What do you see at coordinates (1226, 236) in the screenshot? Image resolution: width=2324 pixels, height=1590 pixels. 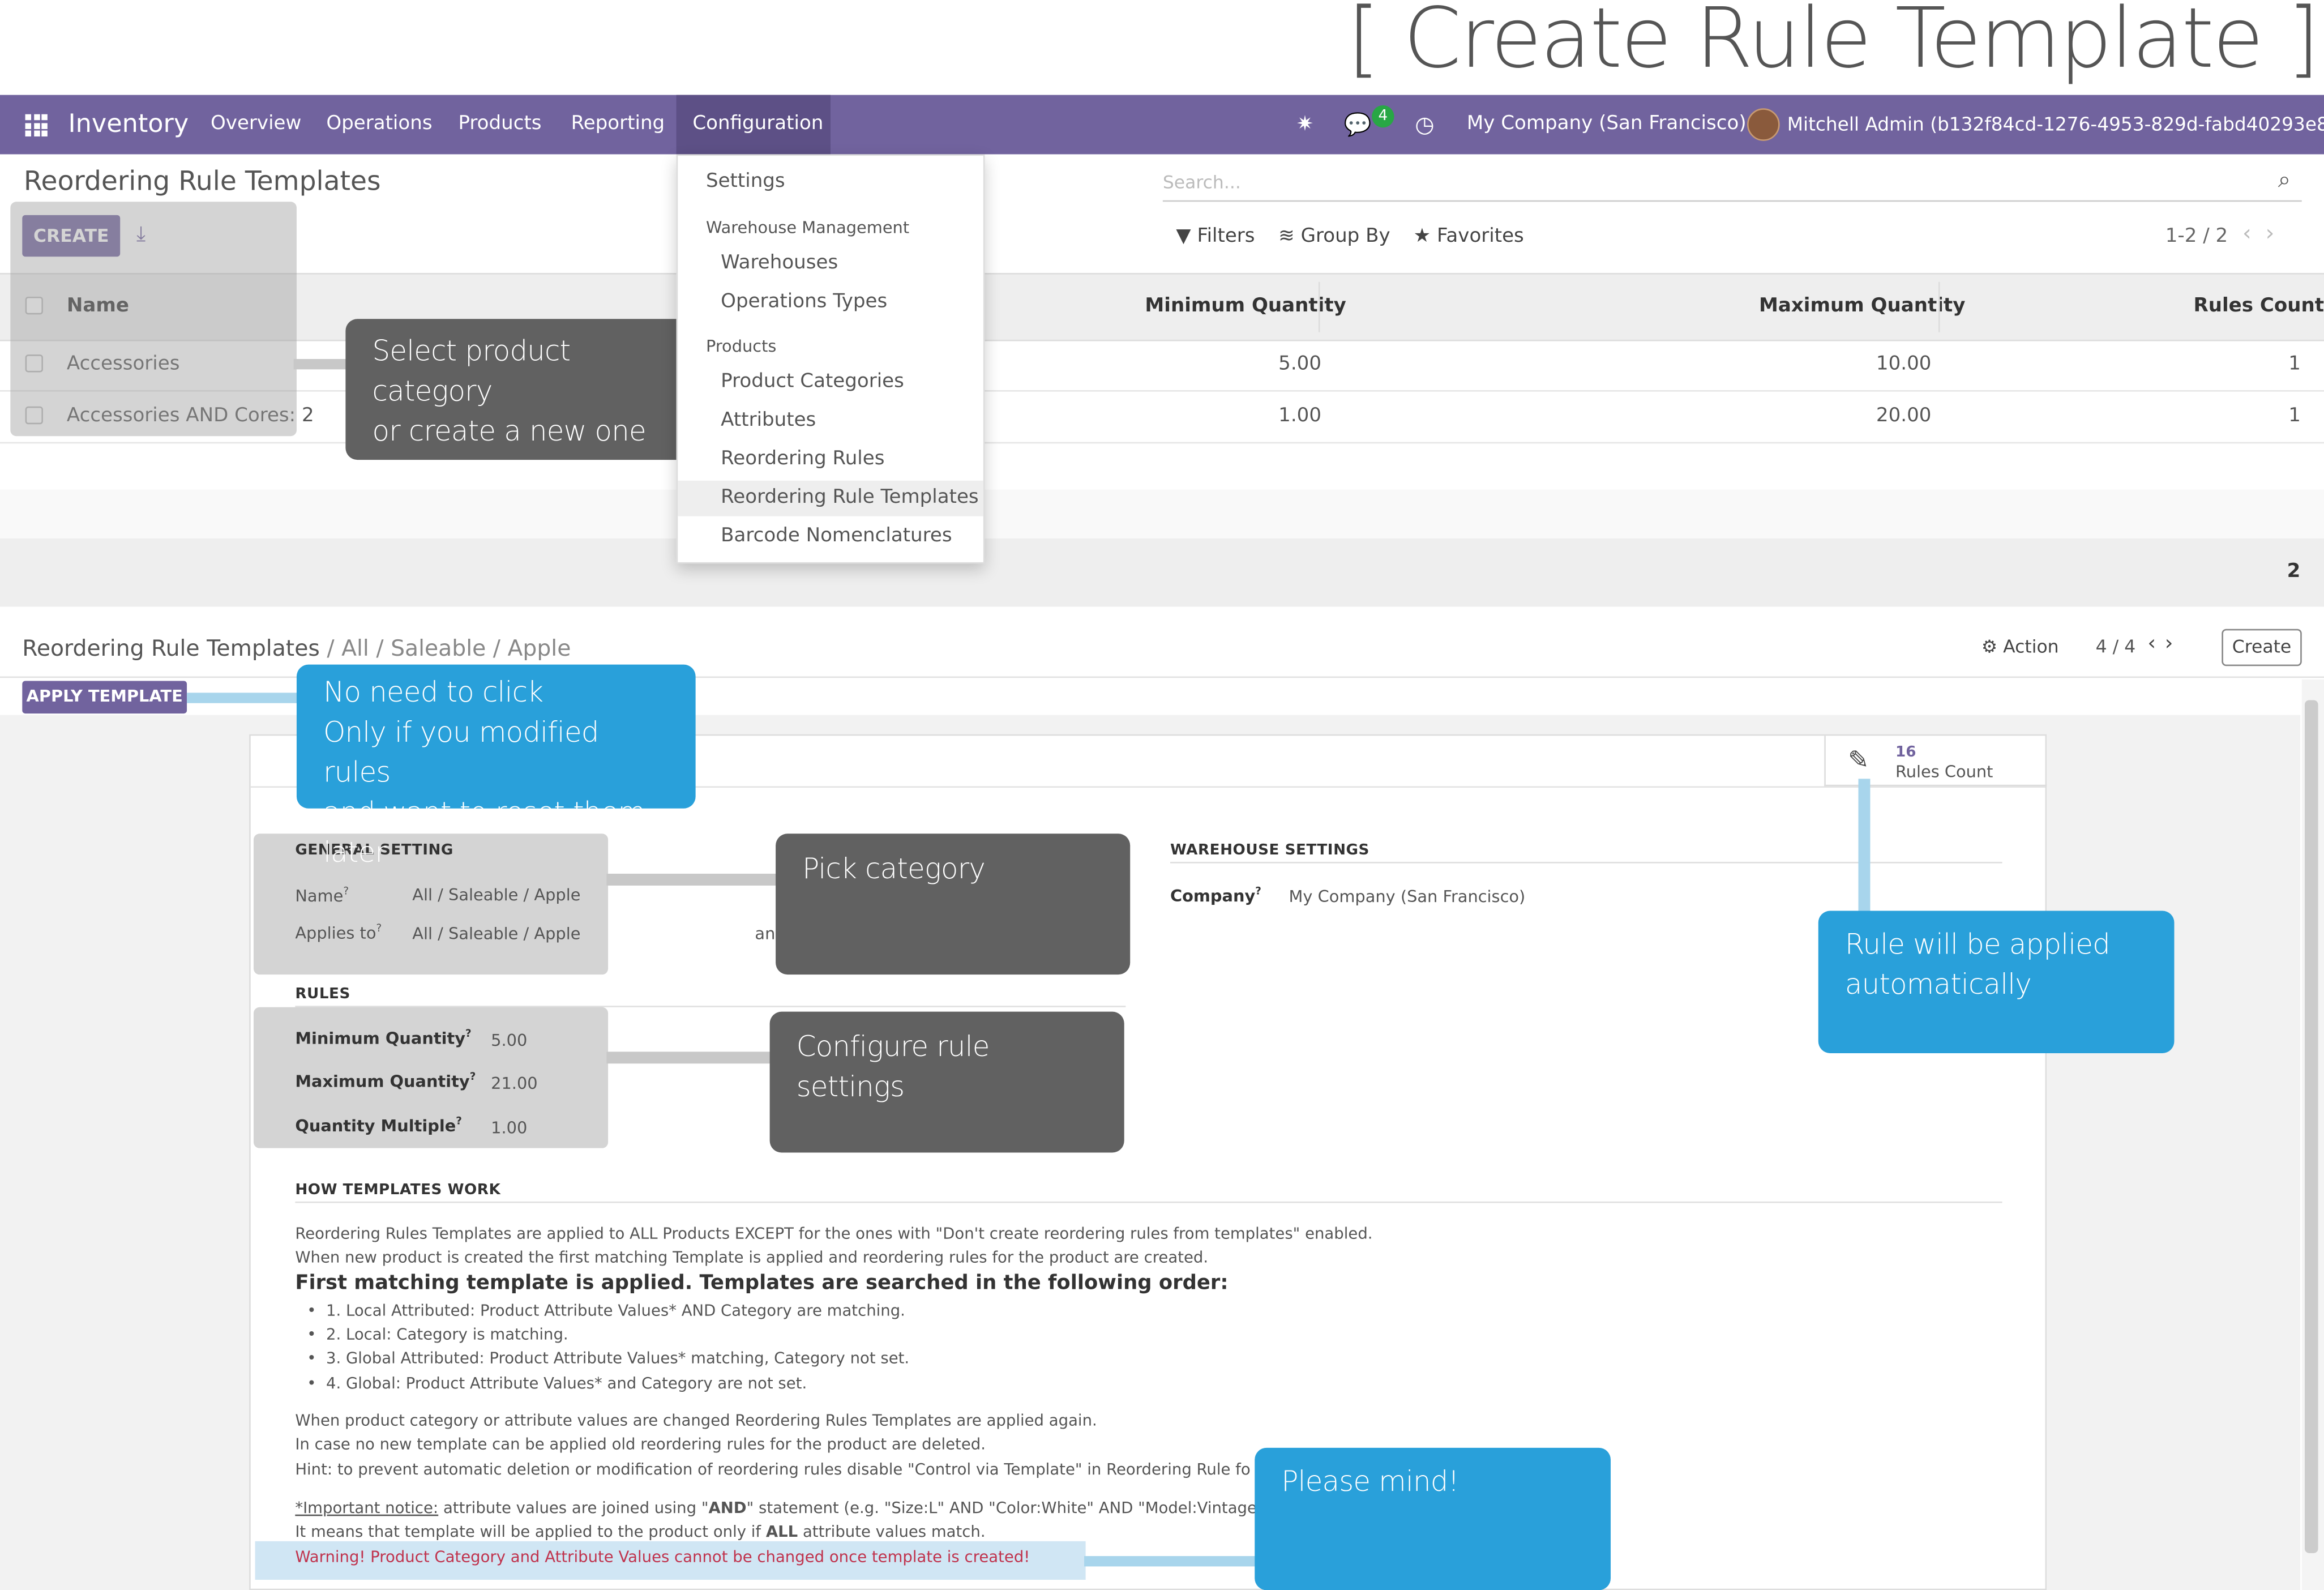 I see `filters-label: Filters` at bounding box center [1226, 236].